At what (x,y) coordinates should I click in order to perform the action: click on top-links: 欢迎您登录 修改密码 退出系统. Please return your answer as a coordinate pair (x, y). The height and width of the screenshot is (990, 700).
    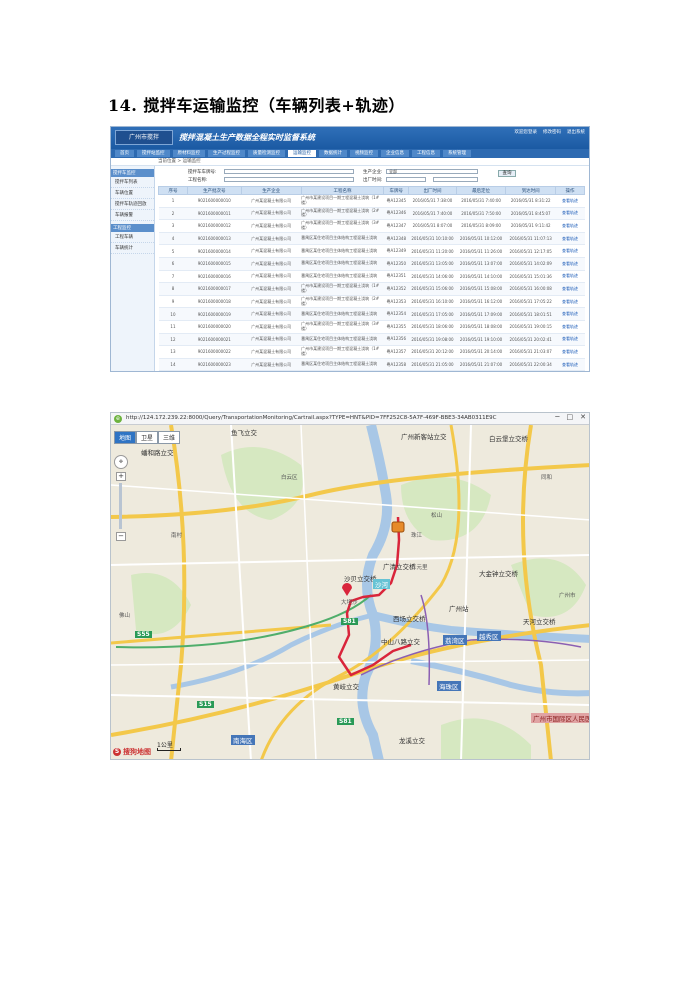
    Looking at the image, I should click on (550, 132).